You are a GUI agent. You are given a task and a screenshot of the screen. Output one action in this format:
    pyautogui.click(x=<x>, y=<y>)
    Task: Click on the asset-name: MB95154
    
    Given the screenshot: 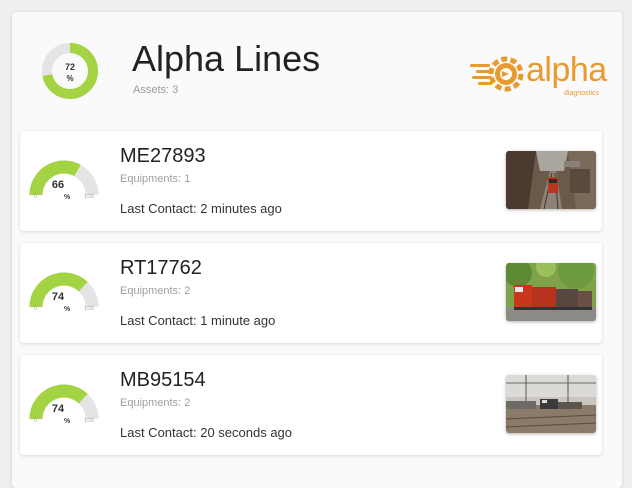 What is the action you would take?
    pyautogui.click(x=163, y=380)
    